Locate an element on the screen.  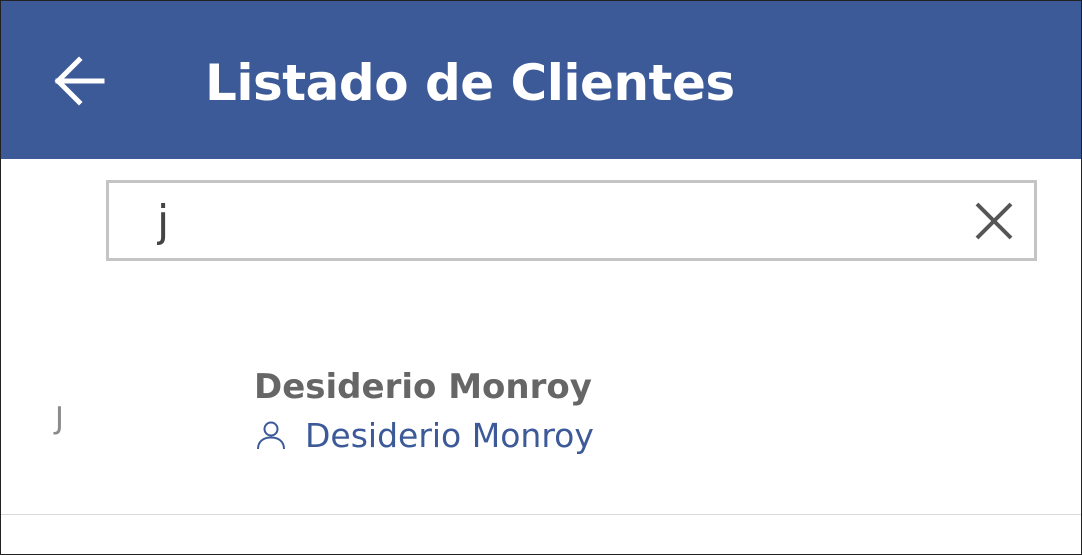
search-box is located at coordinates (571, 220).